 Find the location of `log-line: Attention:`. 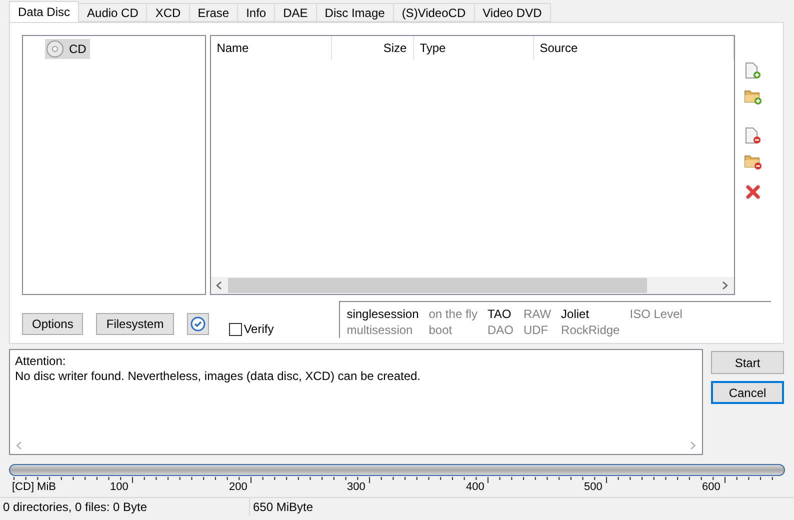

log-line: Attention: is located at coordinates (41, 361).